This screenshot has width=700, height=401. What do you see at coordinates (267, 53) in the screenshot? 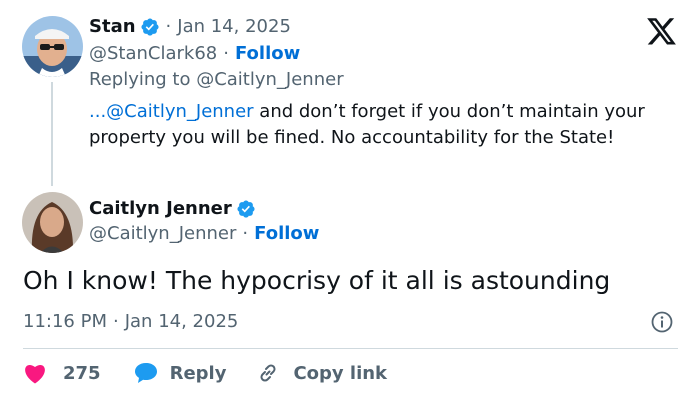
I see `follow-stan-button: Follow` at bounding box center [267, 53].